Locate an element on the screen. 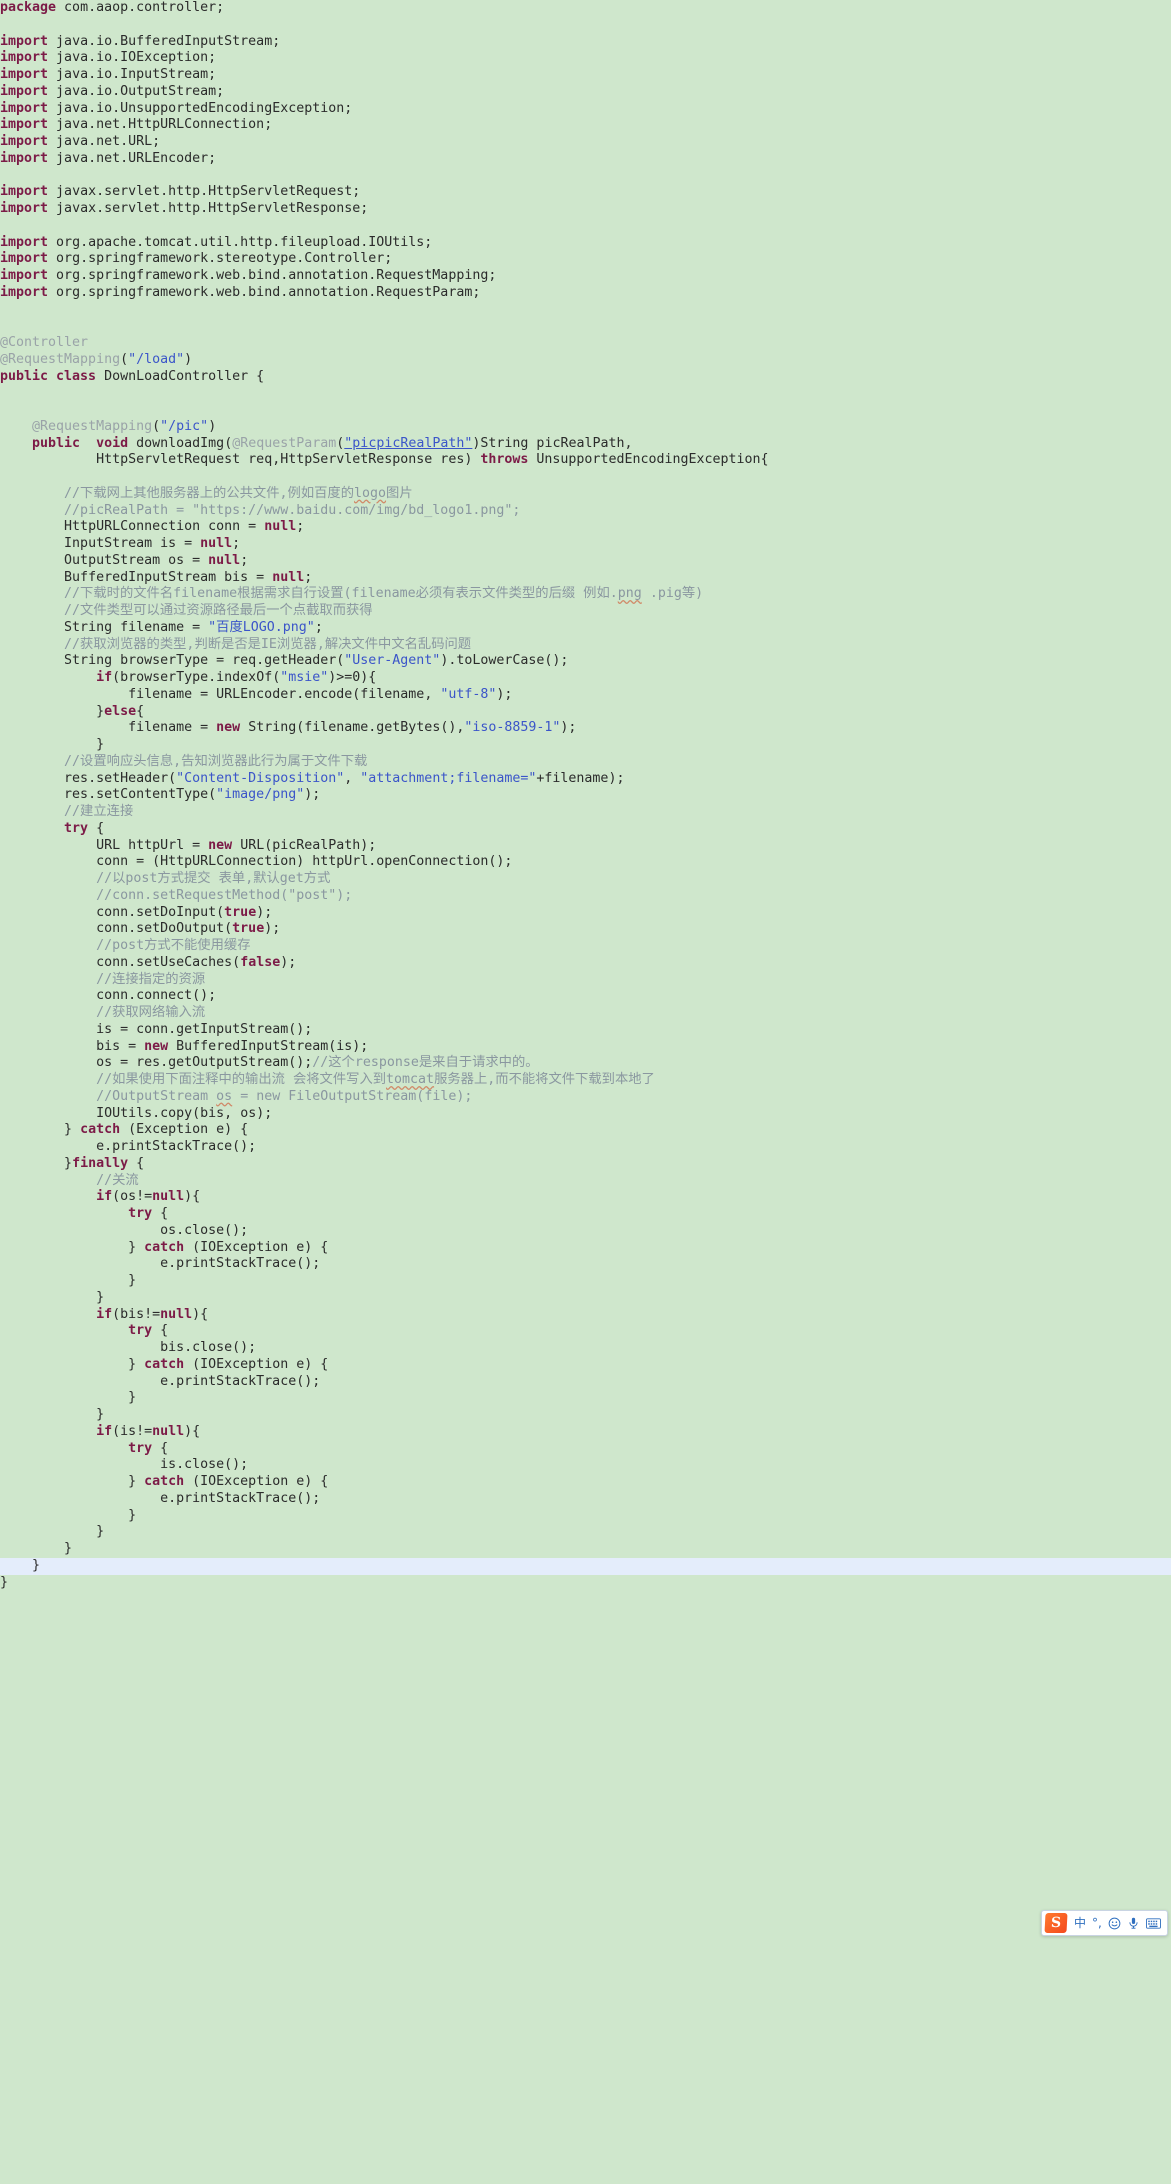 This screenshot has height=2184, width=1171. language-mode-icon: 中 is located at coordinates (1080, 1923).